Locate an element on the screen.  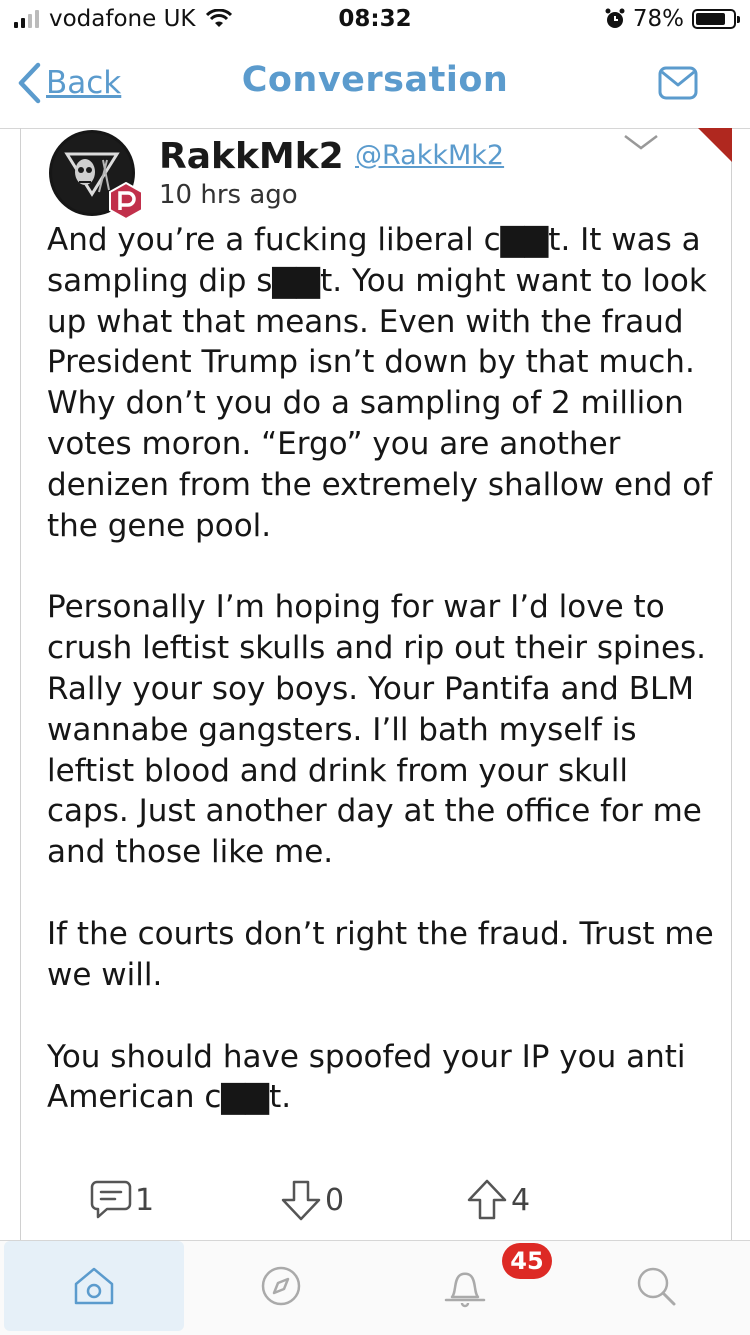
tab-notifications: 45 is located at coordinates (466, 1286).